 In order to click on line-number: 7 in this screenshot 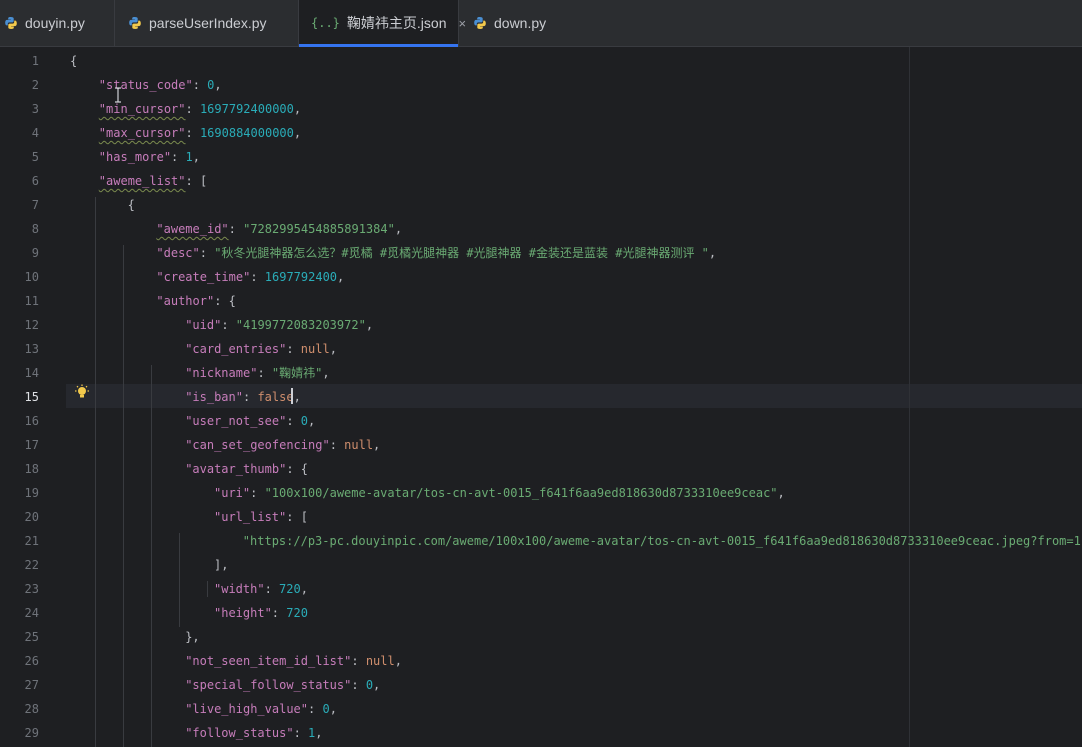, I will do `click(19, 205)`.